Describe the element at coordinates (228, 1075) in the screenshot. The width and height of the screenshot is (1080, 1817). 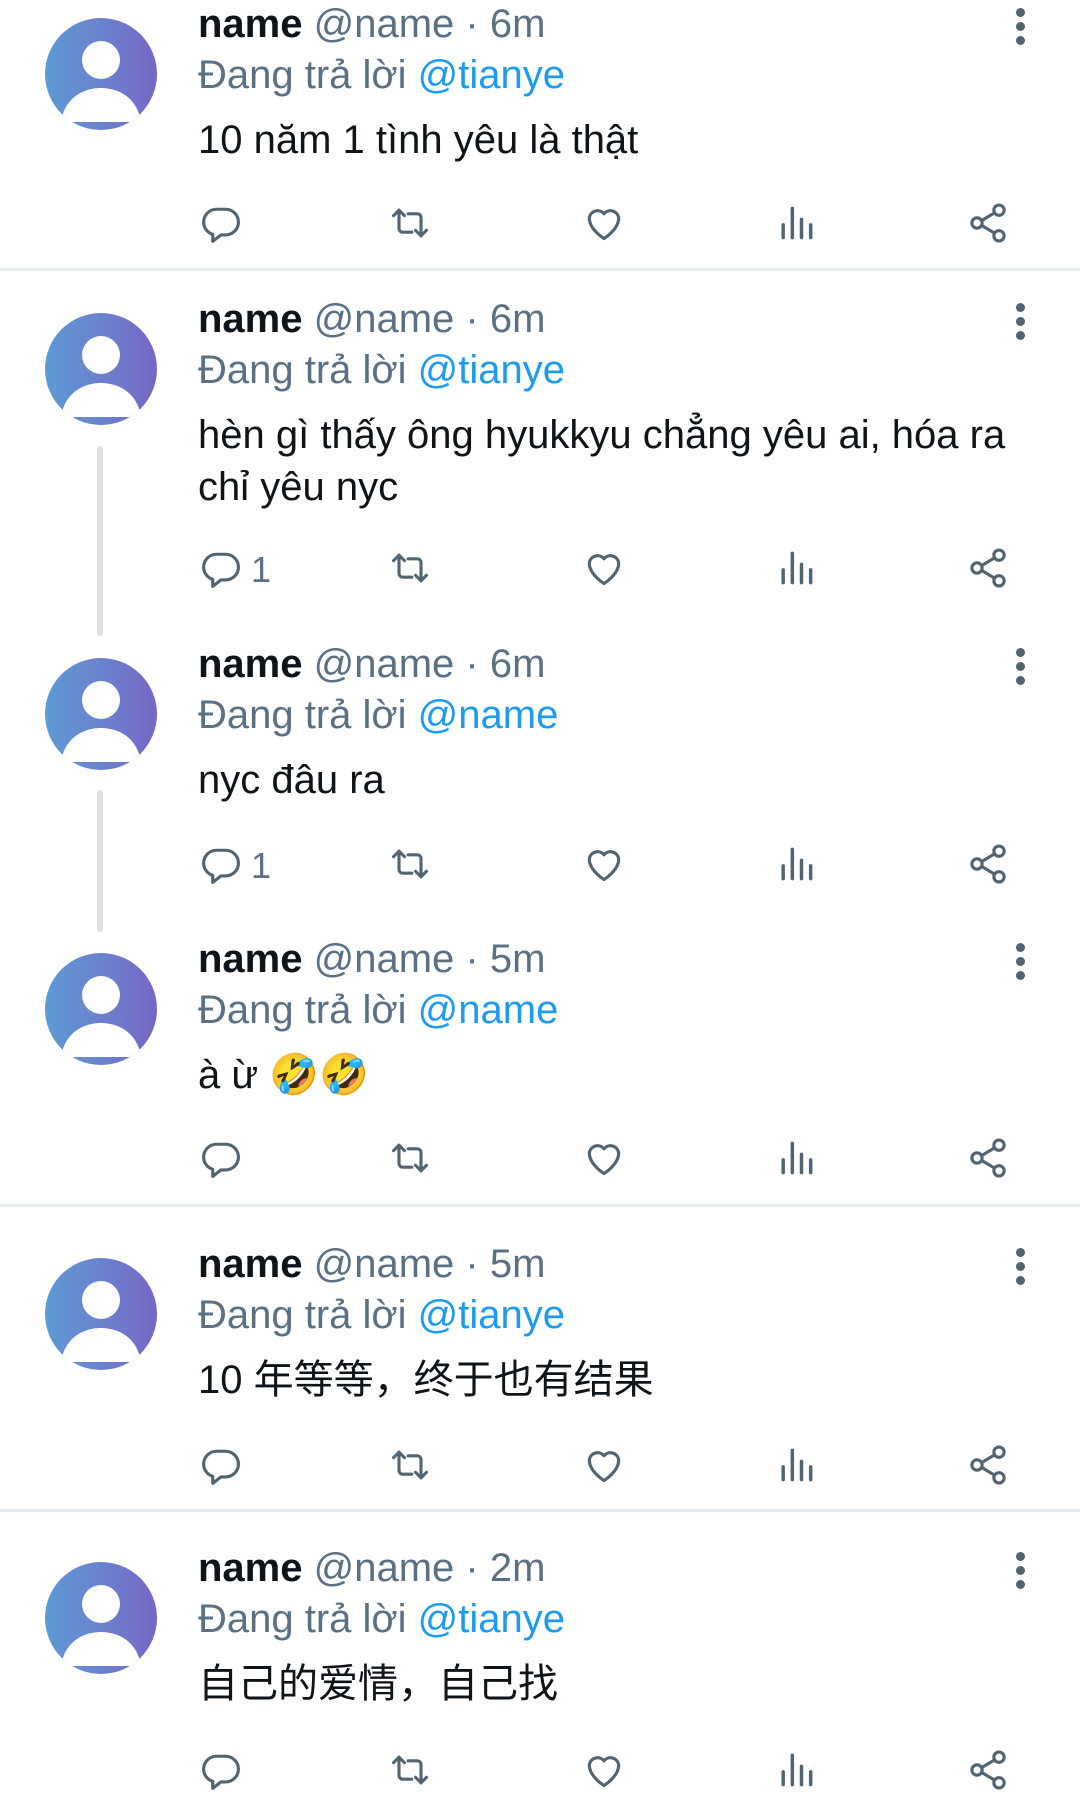
I see `tweet-text-content: à ừ` at that location.